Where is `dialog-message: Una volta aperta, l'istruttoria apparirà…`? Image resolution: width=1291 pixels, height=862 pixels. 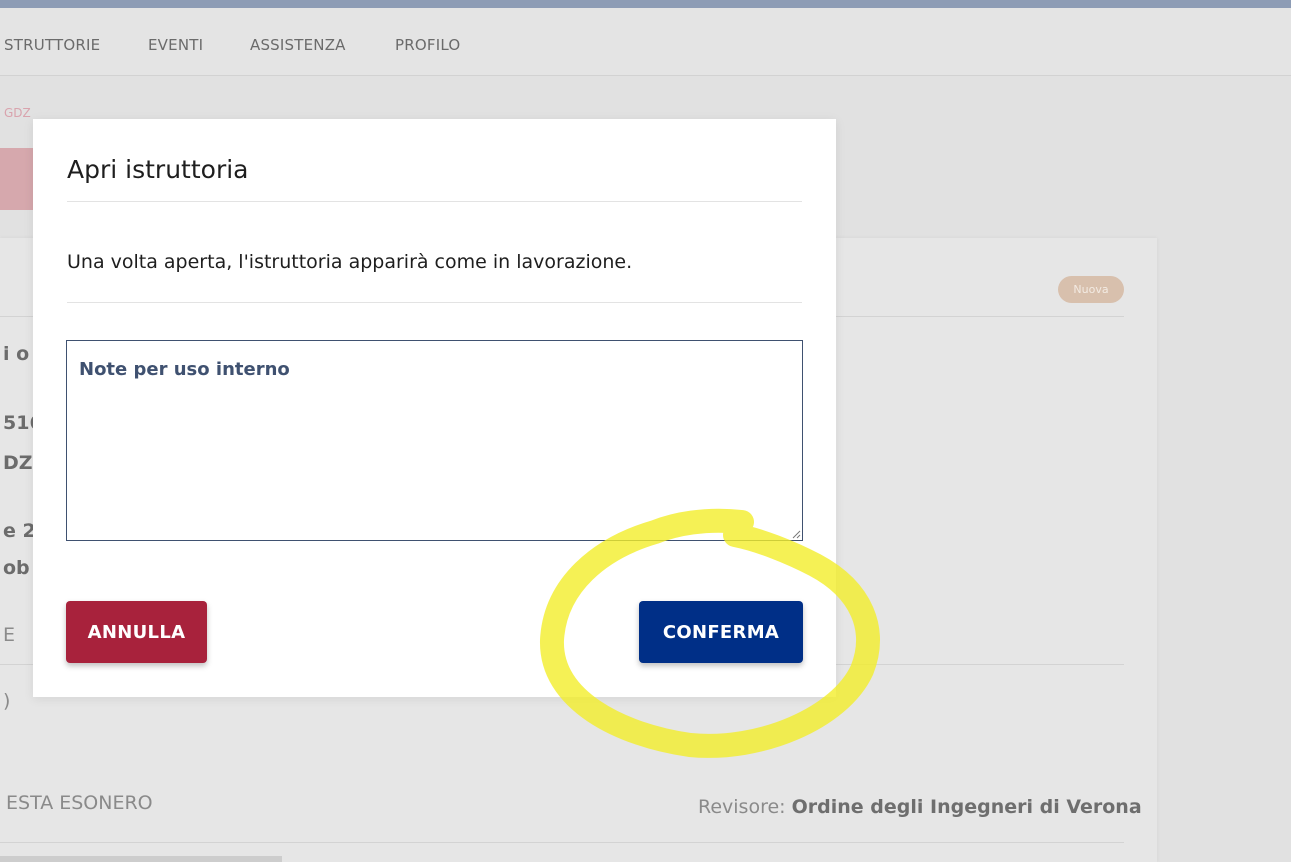 dialog-message: Una volta aperta, l'istruttoria apparirà… is located at coordinates (350, 262).